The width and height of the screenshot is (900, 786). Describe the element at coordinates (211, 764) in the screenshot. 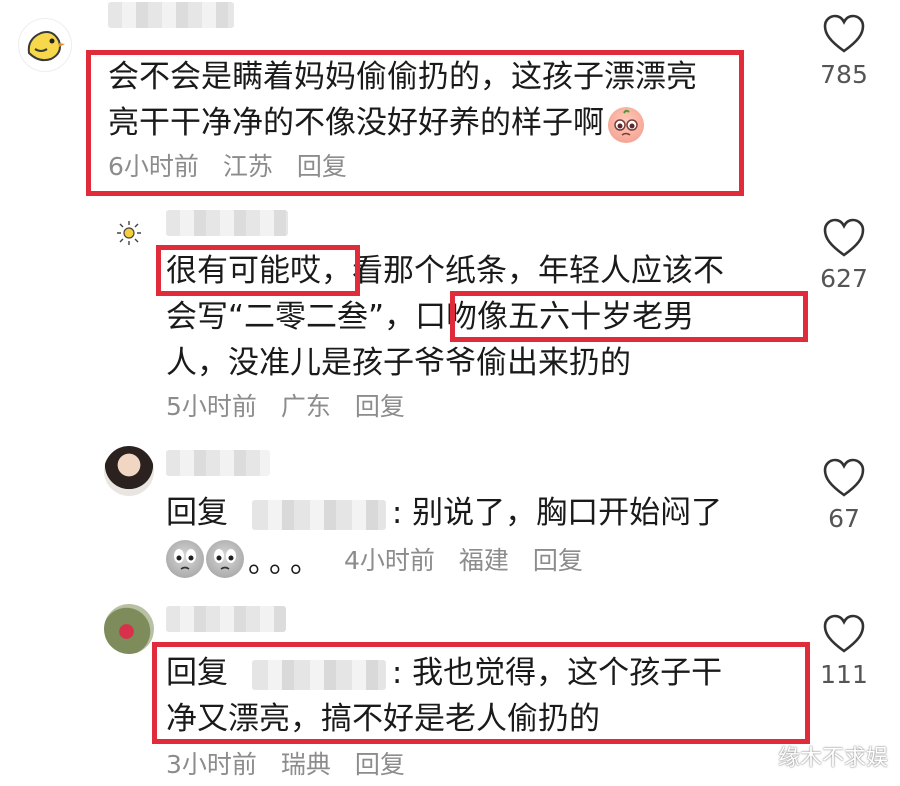

I see `comment-time: 3小时前` at that location.